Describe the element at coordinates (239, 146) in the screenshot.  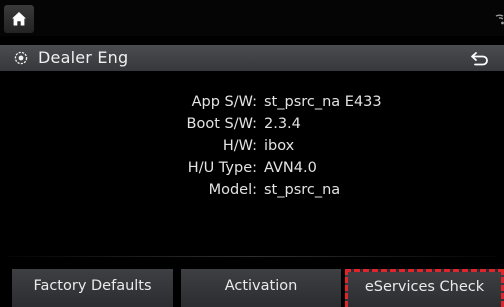
I see `hw-label: H/W:` at that location.